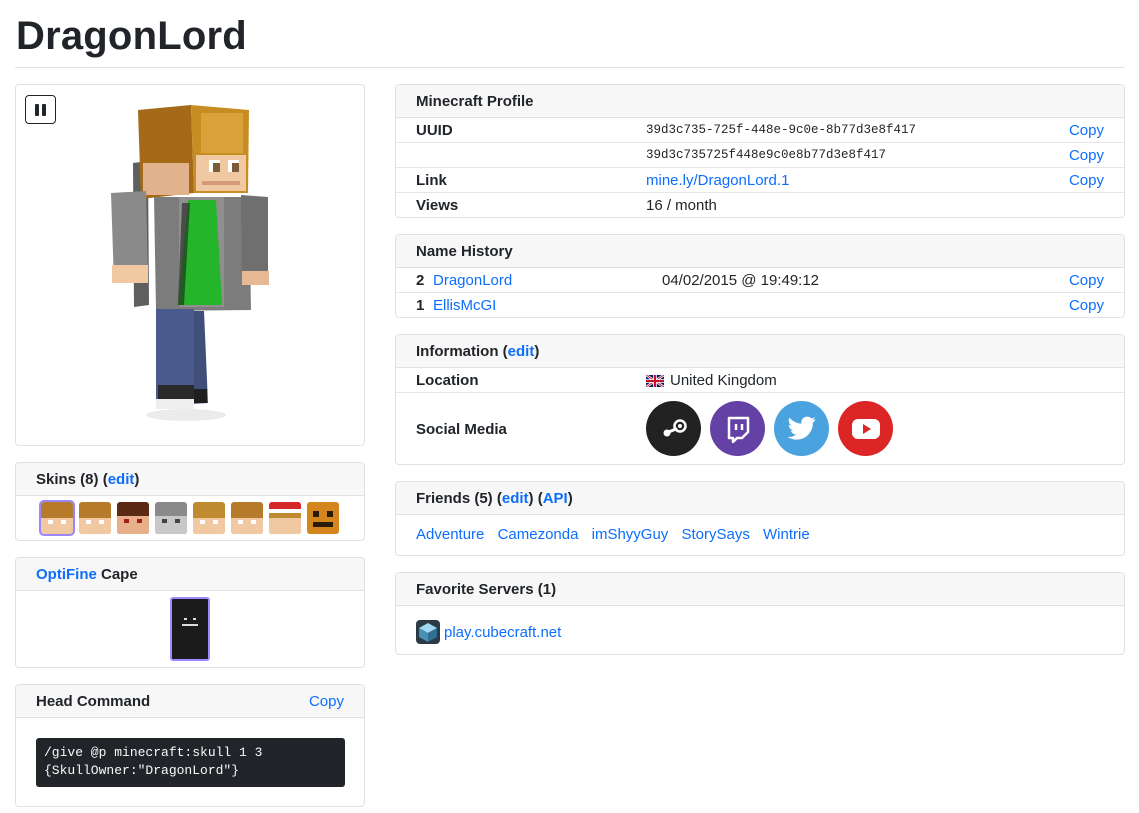 This screenshot has height=813, width=1139. I want to click on favorite-servers-card: Favorite Servers (1) play.cubecraft.net, so click(760, 613).